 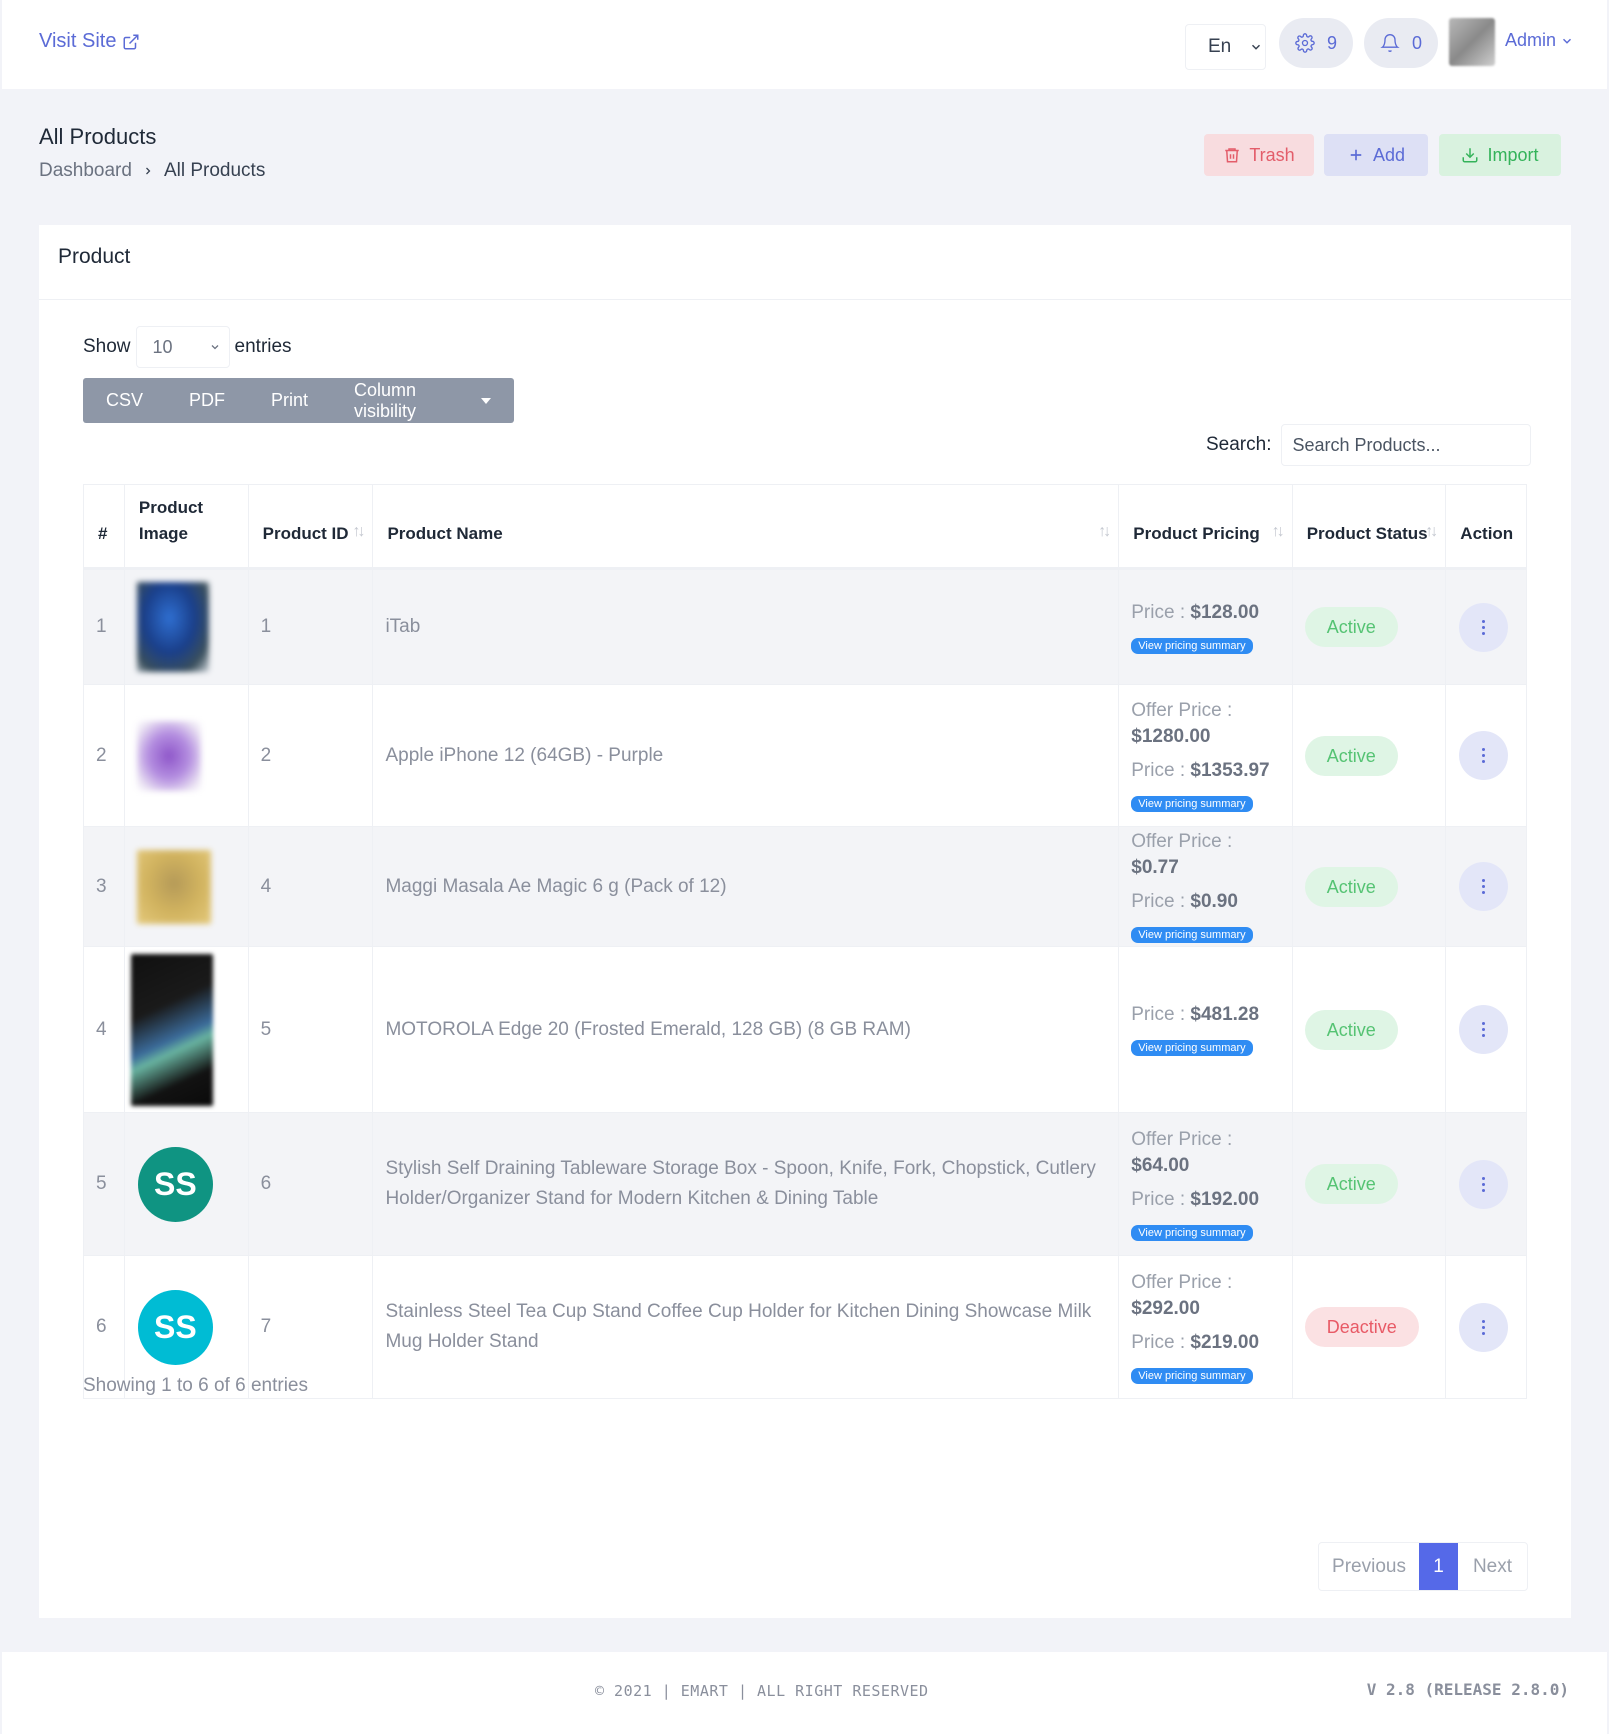 I want to click on user-name: Admin, so click(x=1531, y=40).